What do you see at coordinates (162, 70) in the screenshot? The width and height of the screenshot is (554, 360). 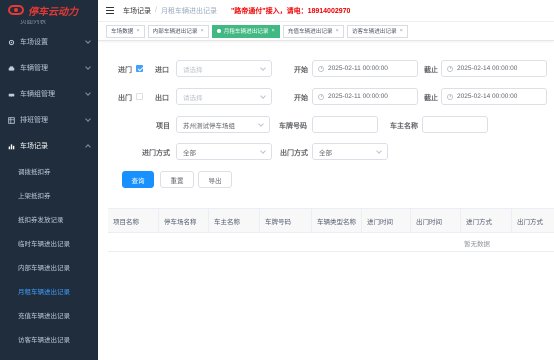 I see `entry-gate-label: 进口` at bounding box center [162, 70].